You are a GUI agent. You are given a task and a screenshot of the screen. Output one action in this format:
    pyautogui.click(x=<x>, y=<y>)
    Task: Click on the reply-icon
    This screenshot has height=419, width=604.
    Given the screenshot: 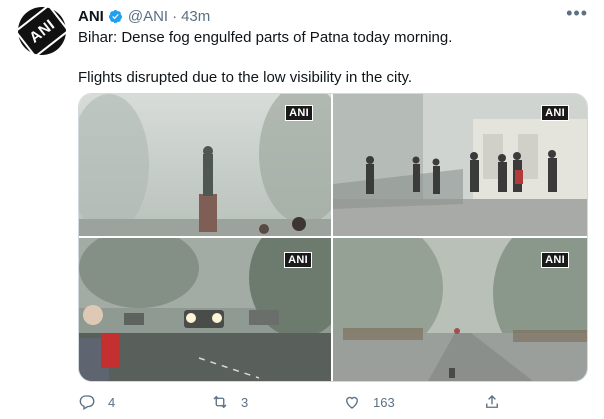 What is the action you would take?
    pyautogui.click(x=87, y=402)
    